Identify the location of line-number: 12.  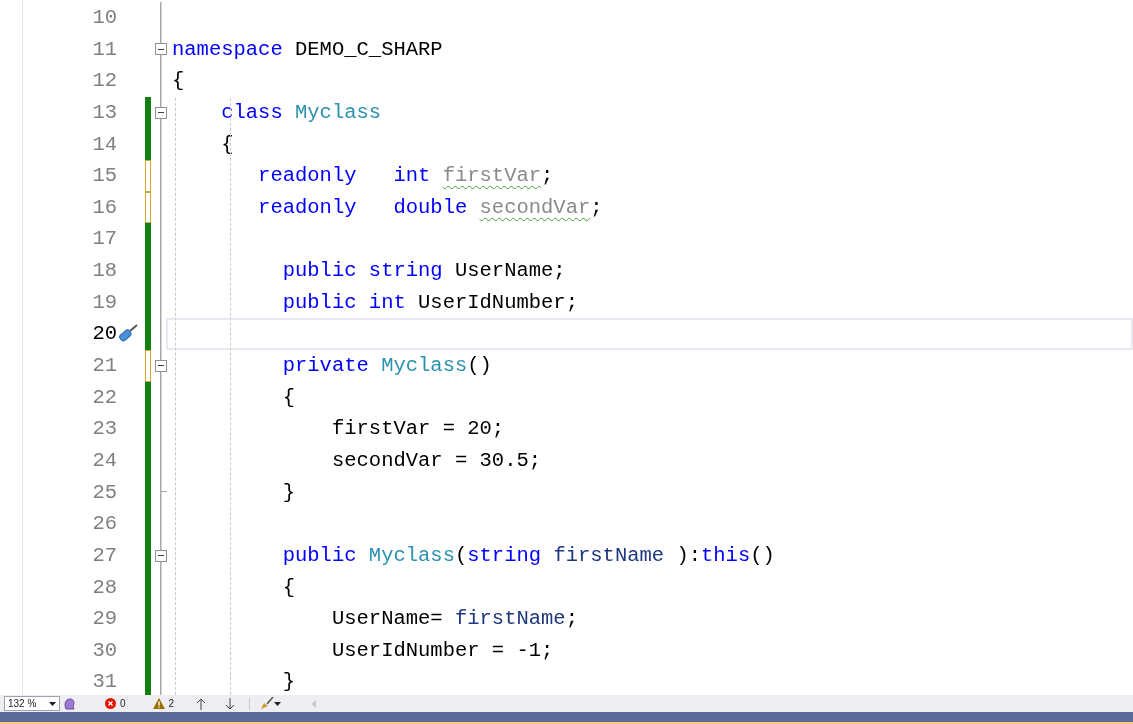
(104, 81).